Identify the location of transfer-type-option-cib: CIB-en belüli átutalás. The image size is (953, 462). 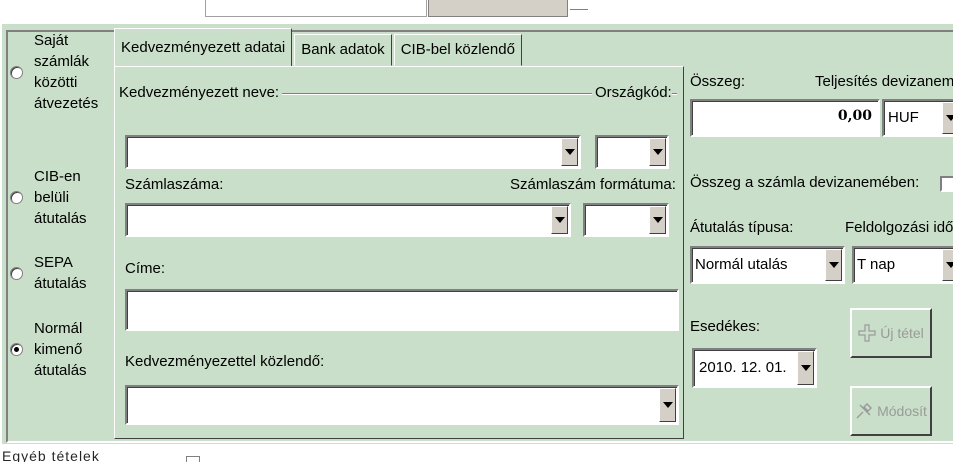
(62, 197).